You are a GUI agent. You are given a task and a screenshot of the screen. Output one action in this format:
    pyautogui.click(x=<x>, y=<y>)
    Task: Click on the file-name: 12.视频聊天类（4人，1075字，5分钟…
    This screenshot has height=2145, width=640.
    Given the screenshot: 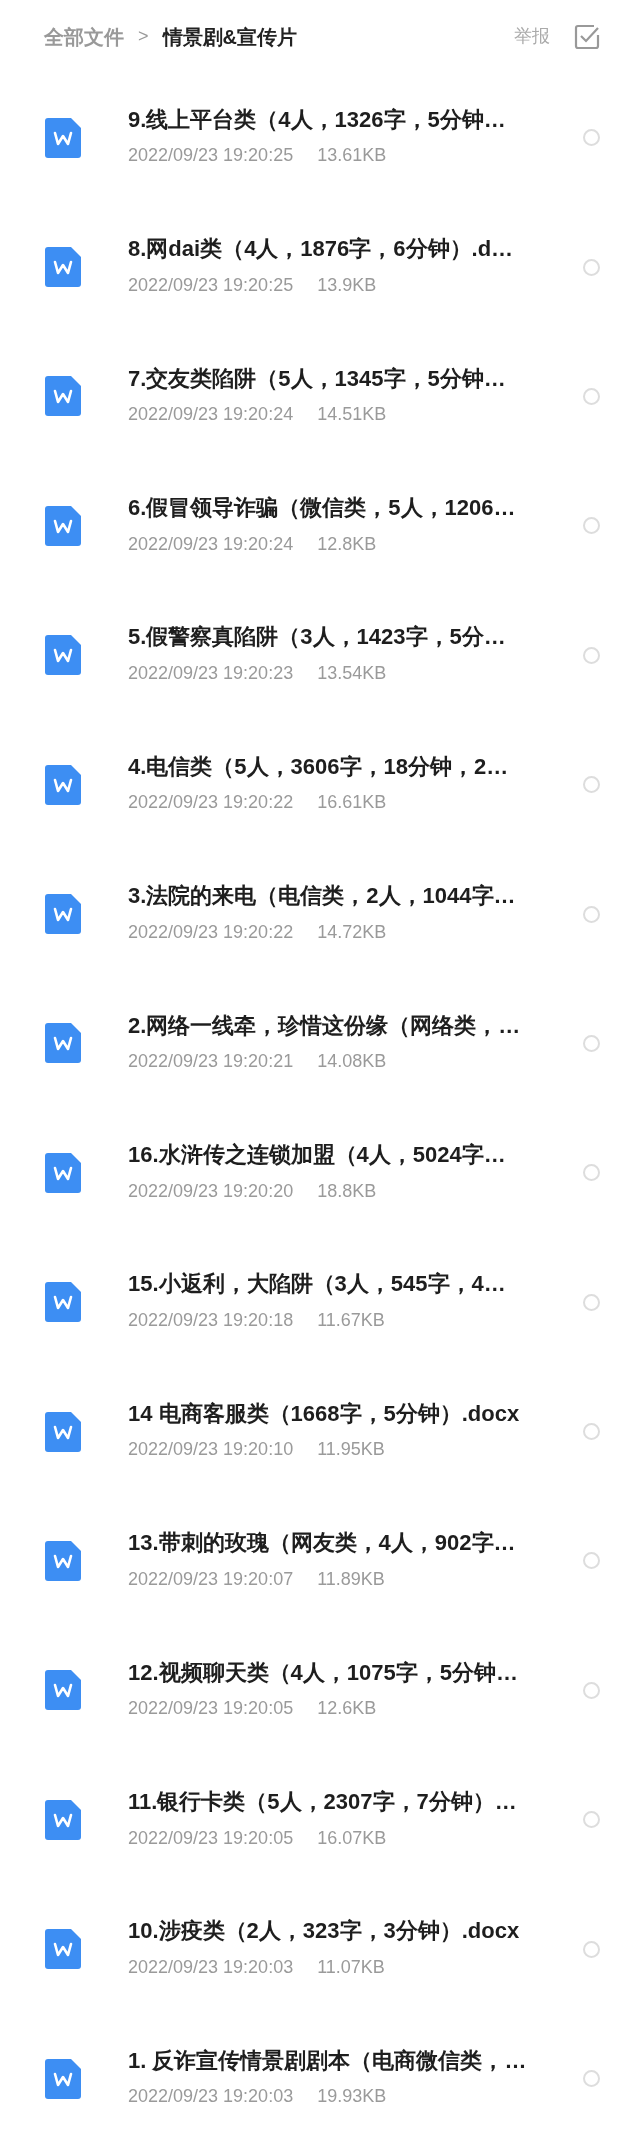 What is the action you would take?
    pyautogui.click(x=355, y=1673)
    